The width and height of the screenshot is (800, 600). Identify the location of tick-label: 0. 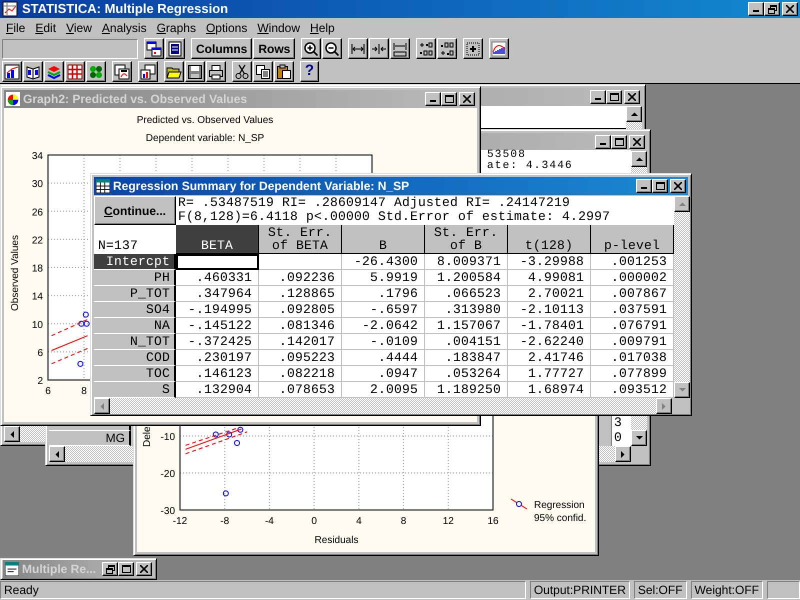
(314, 521).